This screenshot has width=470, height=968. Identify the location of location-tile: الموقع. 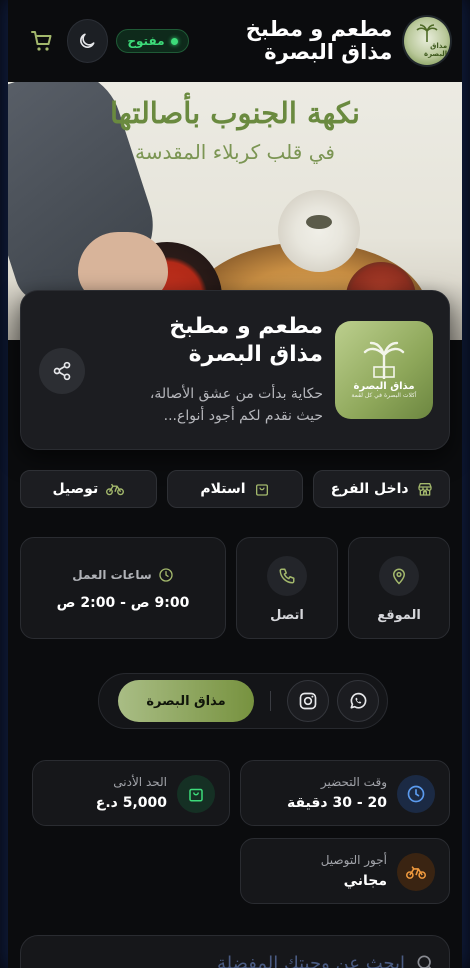
(399, 588).